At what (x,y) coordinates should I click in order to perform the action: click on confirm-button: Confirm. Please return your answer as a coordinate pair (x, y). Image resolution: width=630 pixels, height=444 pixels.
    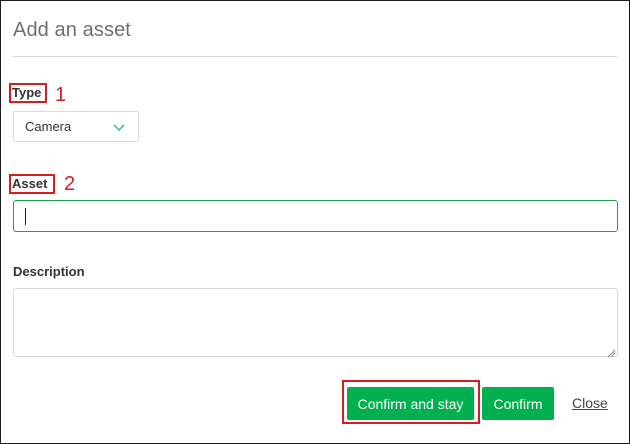
    Looking at the image, I should click on (518, 403).